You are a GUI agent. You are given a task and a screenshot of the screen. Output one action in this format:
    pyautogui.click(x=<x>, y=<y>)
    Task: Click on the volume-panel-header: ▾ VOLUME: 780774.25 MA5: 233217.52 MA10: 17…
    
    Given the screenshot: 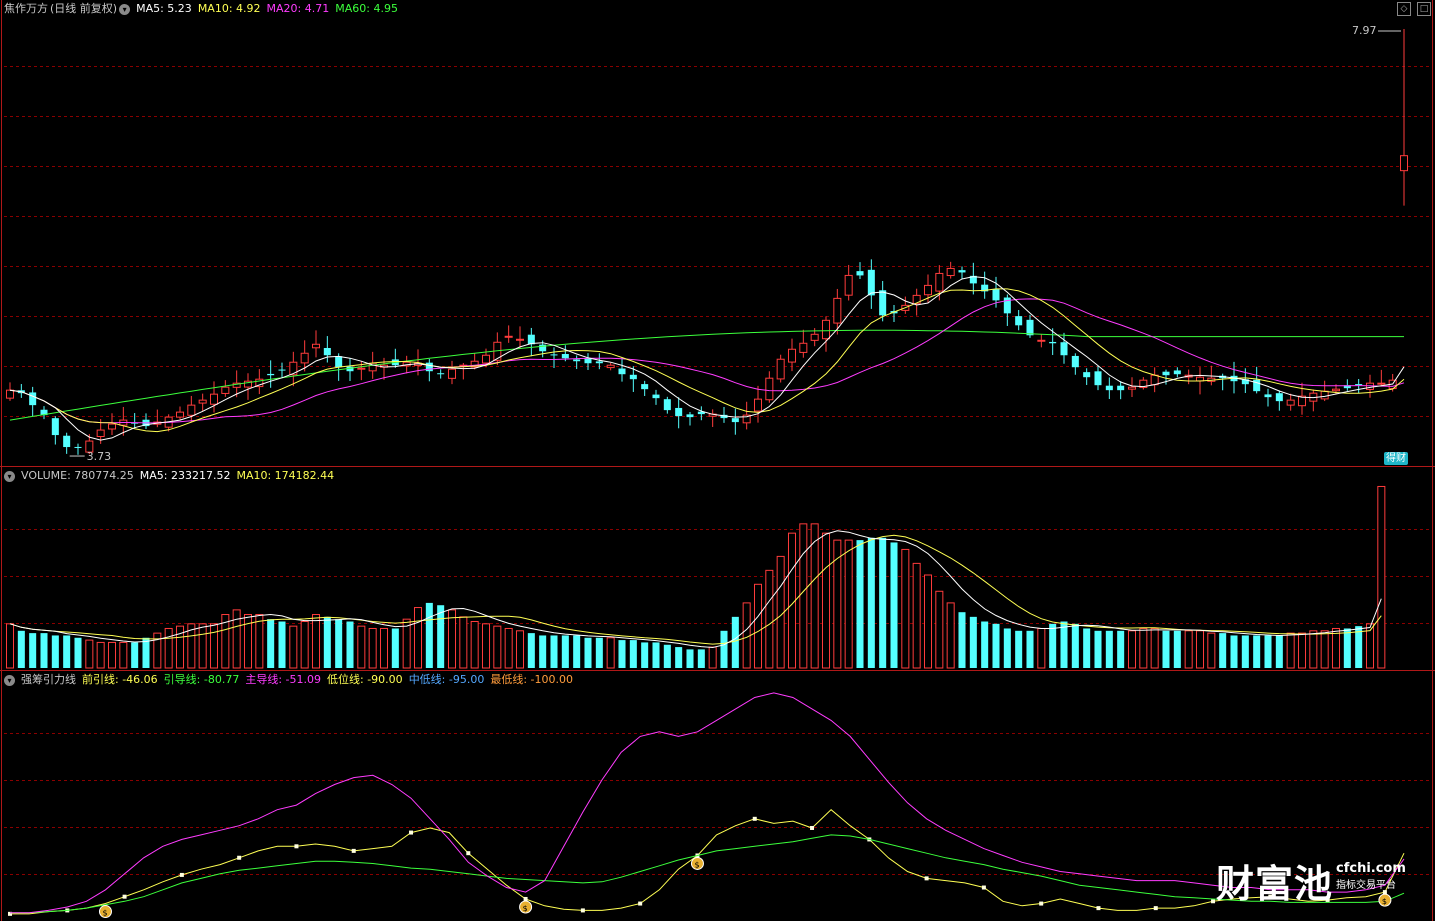 What is the action you would take?
    pyautogui.click(x=172, y=476)
    